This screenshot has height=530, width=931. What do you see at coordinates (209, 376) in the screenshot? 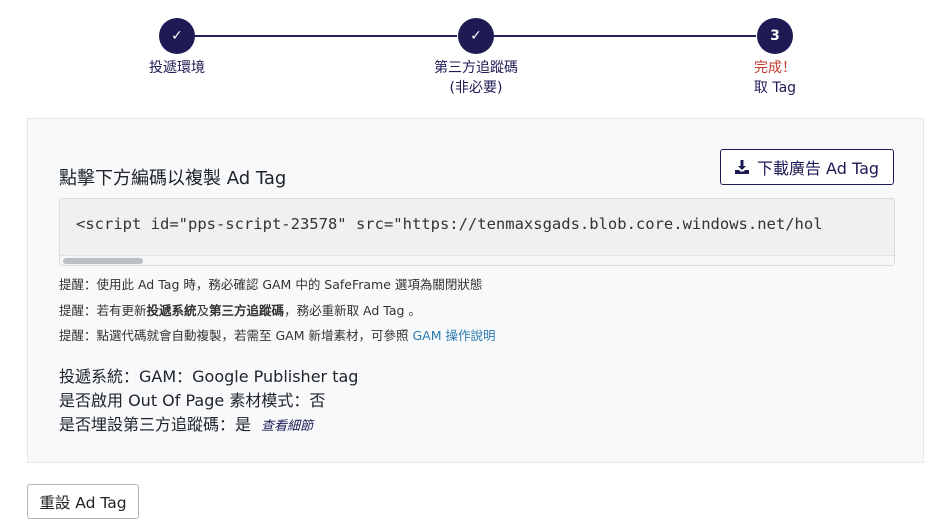
I see `info-system: 投遞系統：GAM：Google Publisher tag` at bounding box center [209, 376].